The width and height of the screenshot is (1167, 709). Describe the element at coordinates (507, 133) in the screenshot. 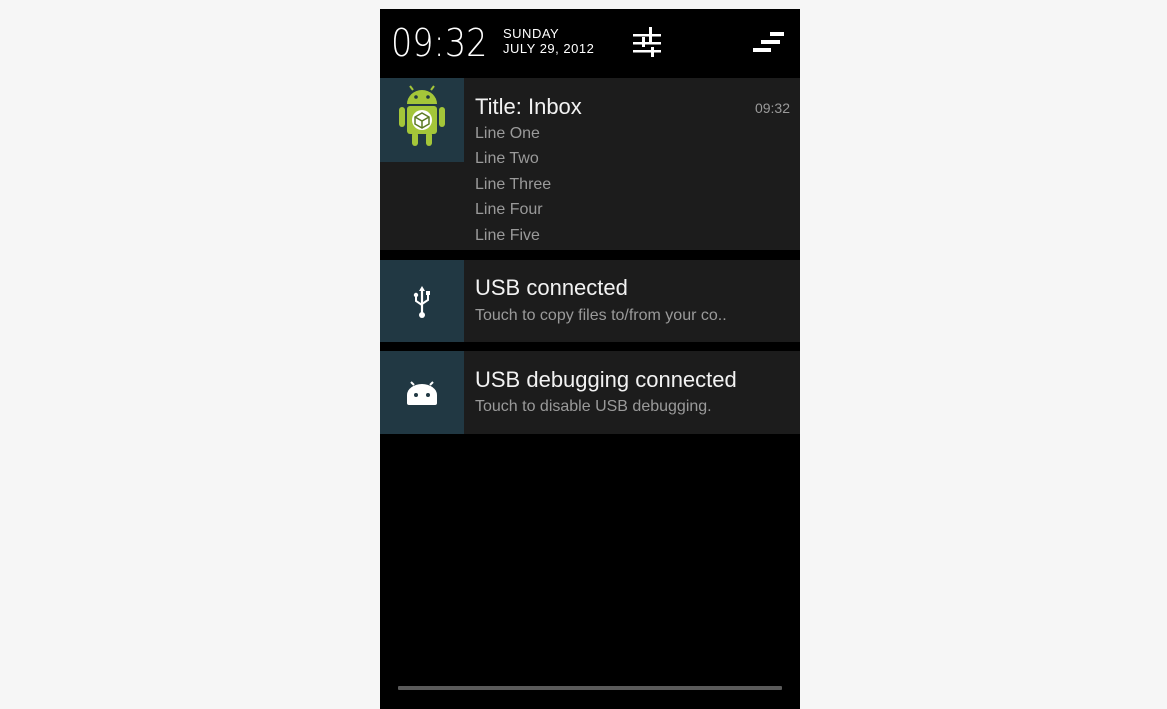

I see `inbox-line: Line One` at that location.